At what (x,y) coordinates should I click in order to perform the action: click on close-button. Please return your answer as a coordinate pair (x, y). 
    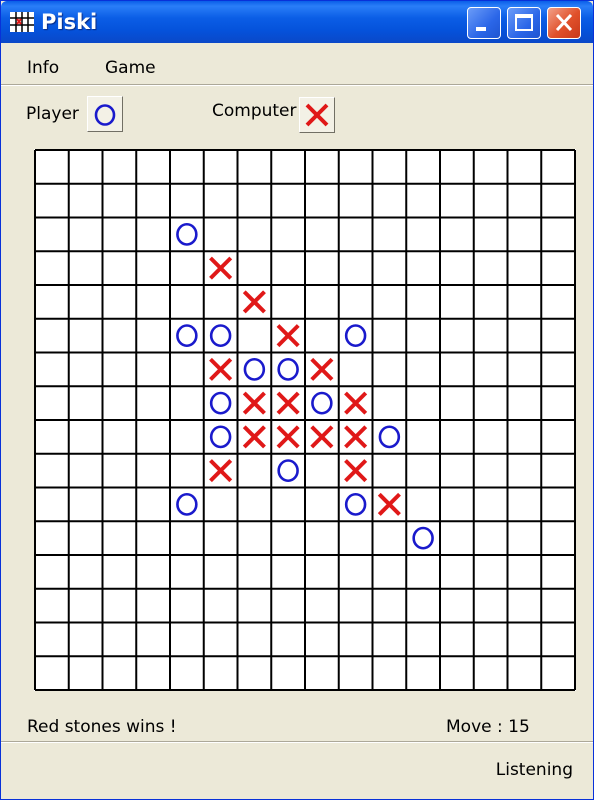
    Looking at the image, I should click on (564, 23).